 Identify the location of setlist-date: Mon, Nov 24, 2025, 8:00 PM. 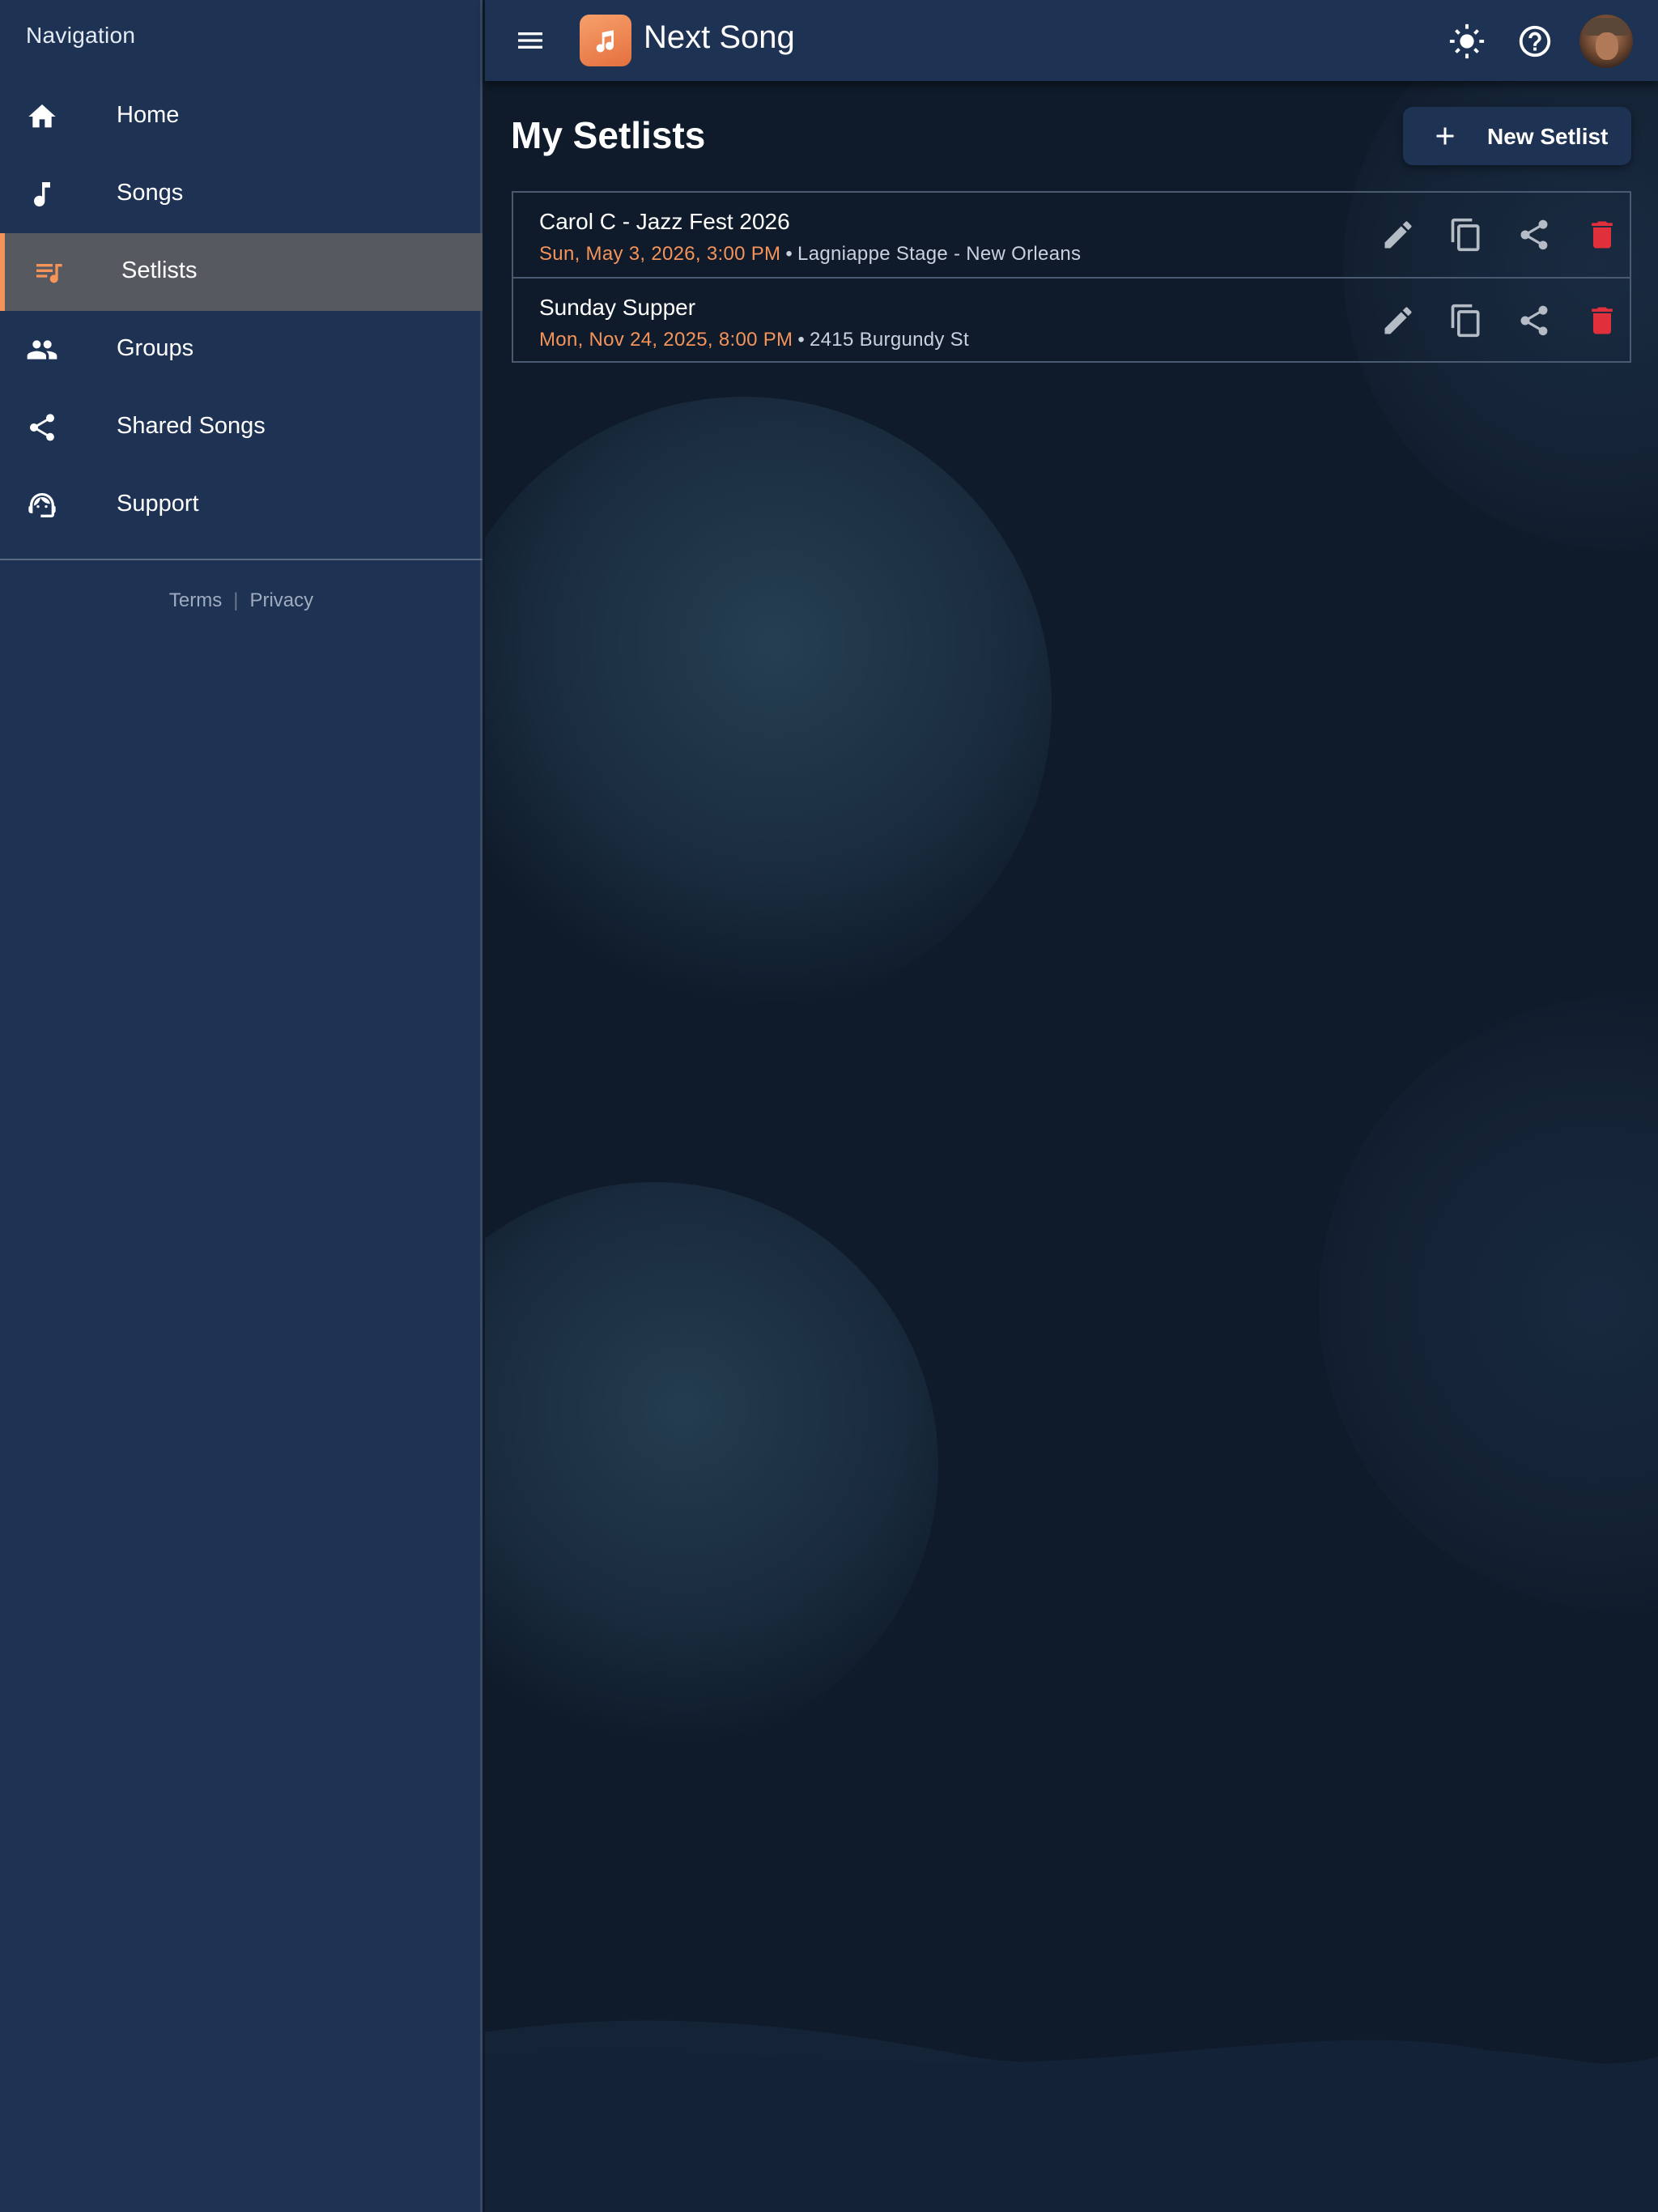
(666, 340).